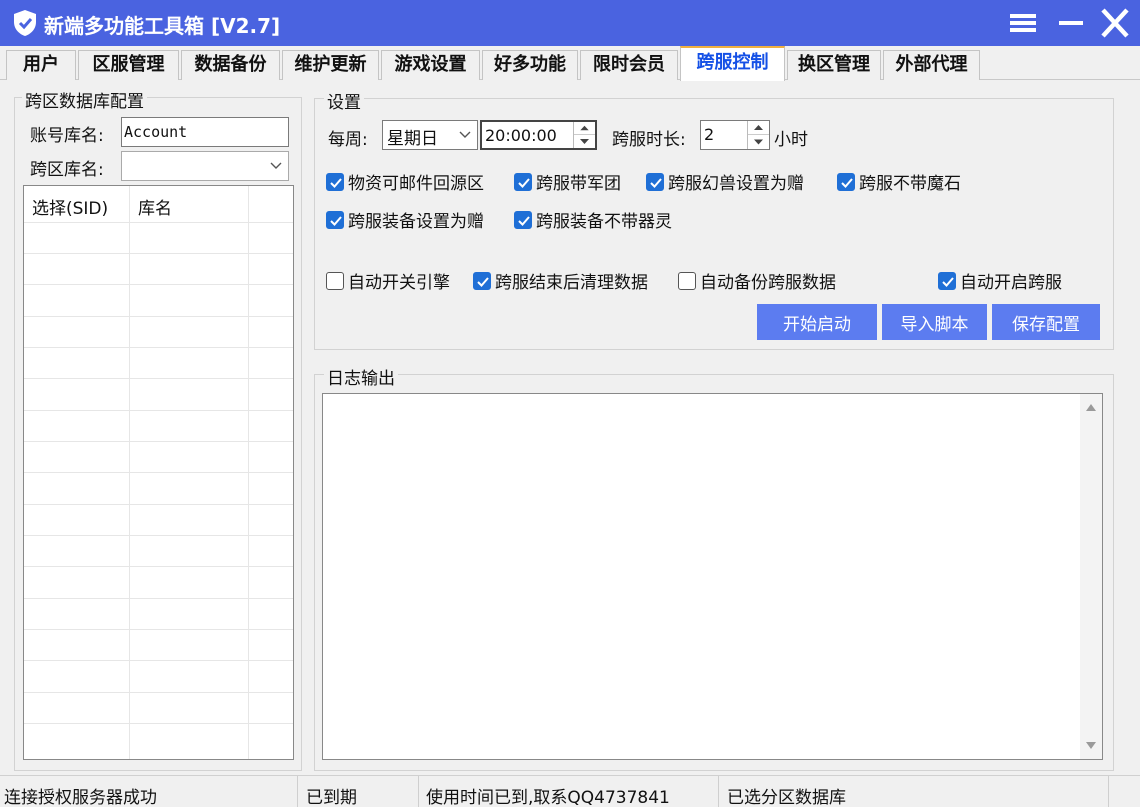 Image resolution: width=1140 pixels, height=807 pixels. Describe the element at coordinates (1046, 322) in the screenshot. I see `save-config-button: 保存配置` at that location.